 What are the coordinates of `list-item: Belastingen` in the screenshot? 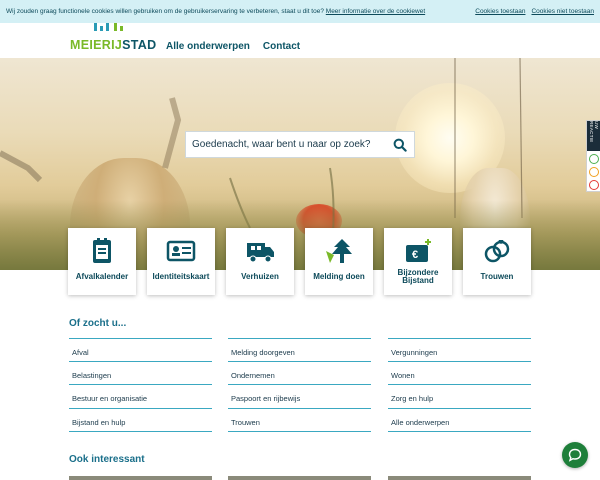 It's located at (140, 373).